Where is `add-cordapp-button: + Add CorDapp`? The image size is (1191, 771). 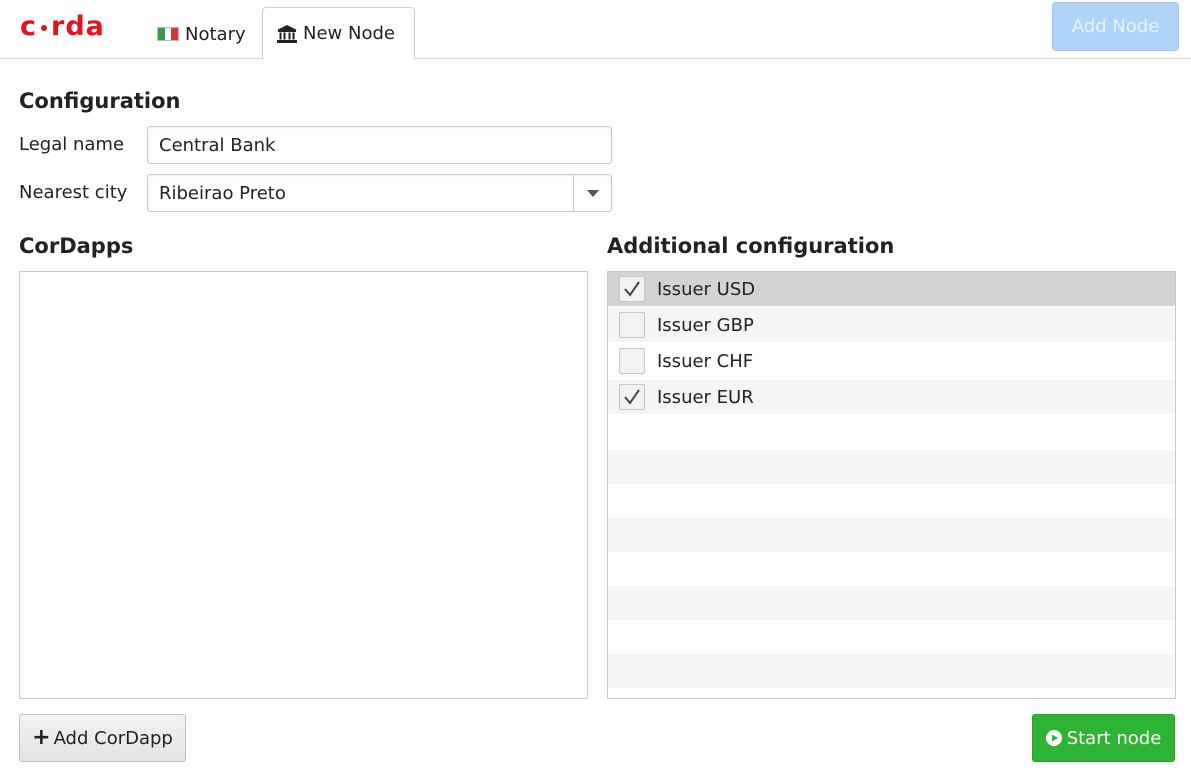
add-cordapp-button: + Add CorDapp is located at coordinates (102, 738).